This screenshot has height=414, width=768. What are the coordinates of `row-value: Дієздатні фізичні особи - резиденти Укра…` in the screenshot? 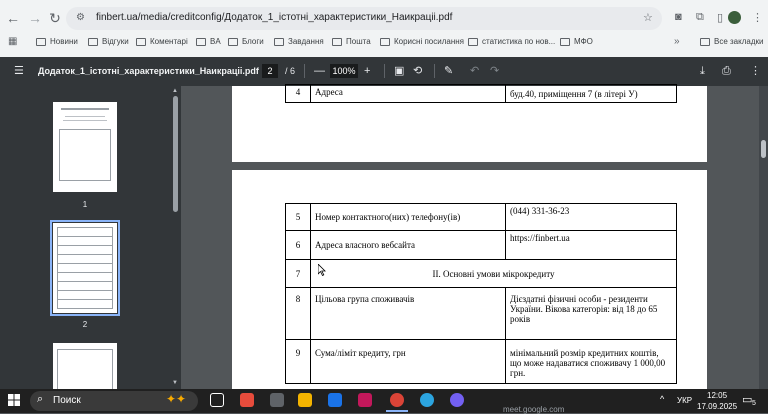 It's located at (591, 313).